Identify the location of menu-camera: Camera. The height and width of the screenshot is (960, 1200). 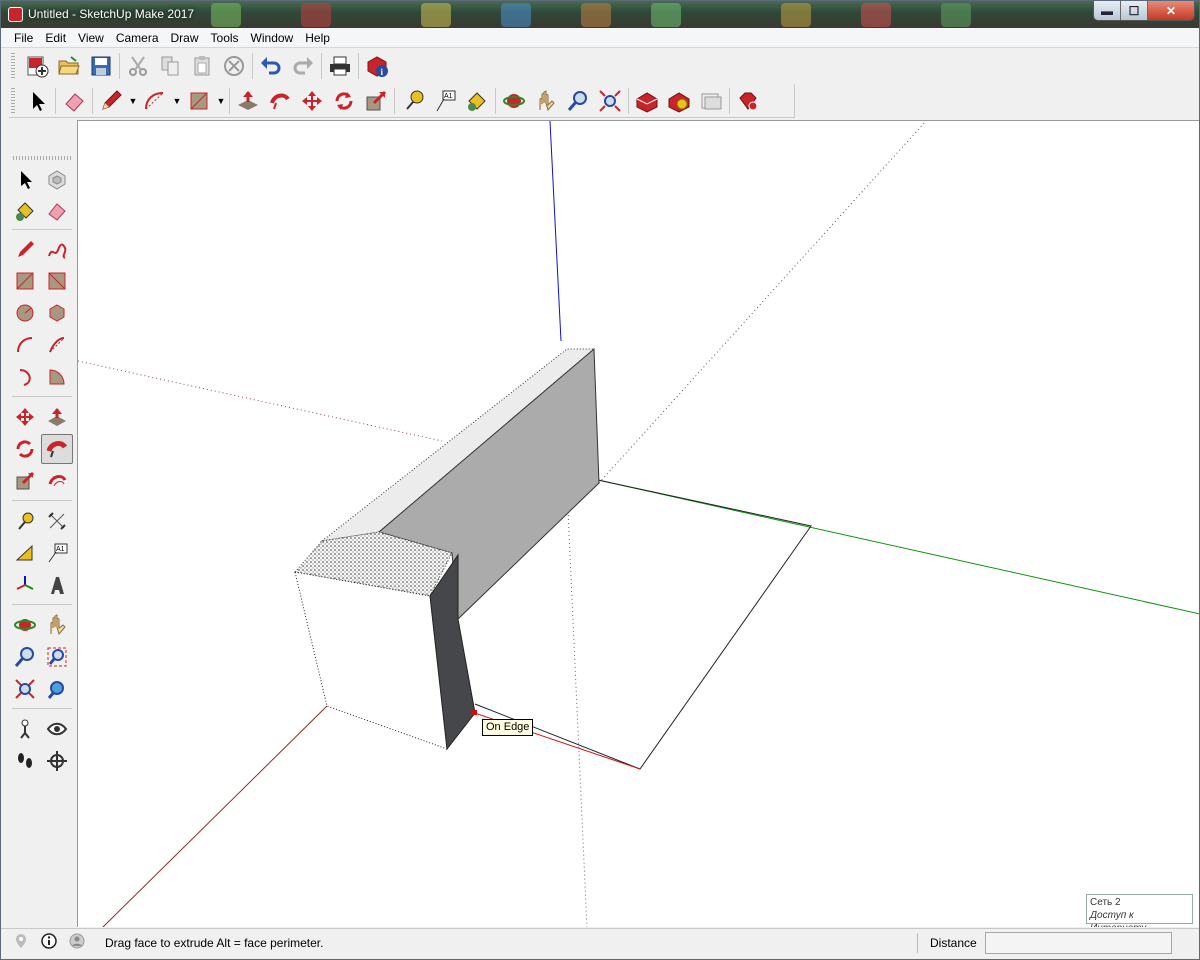
(137, 38).